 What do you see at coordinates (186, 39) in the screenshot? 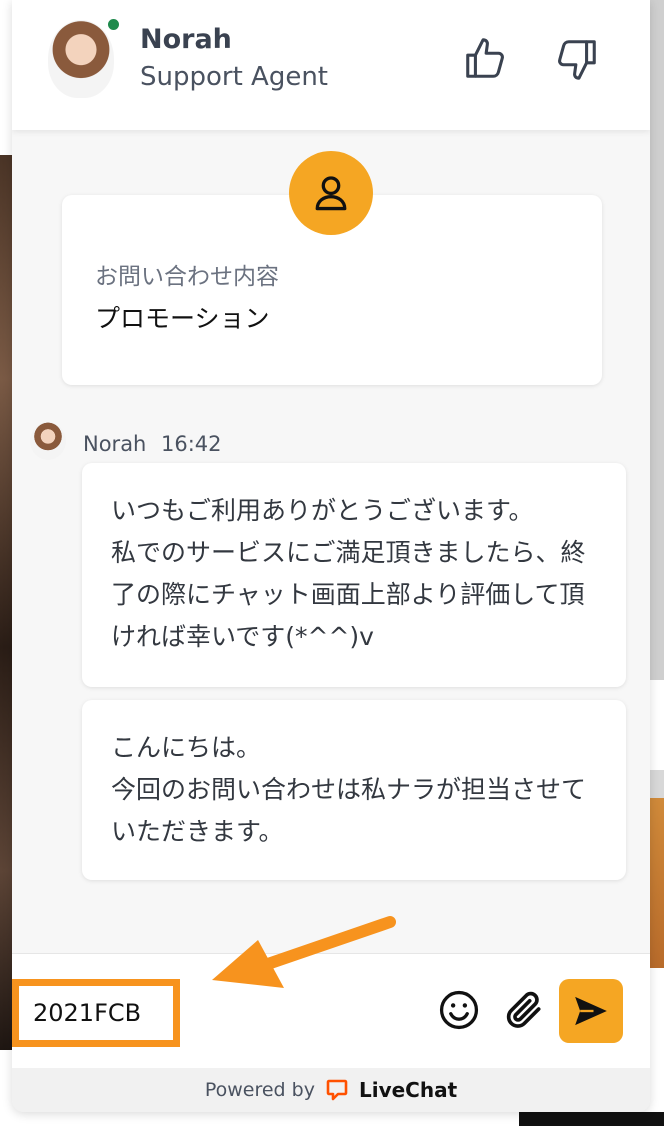
I see `agent-name: Norah` at bounding box center [186, 39].